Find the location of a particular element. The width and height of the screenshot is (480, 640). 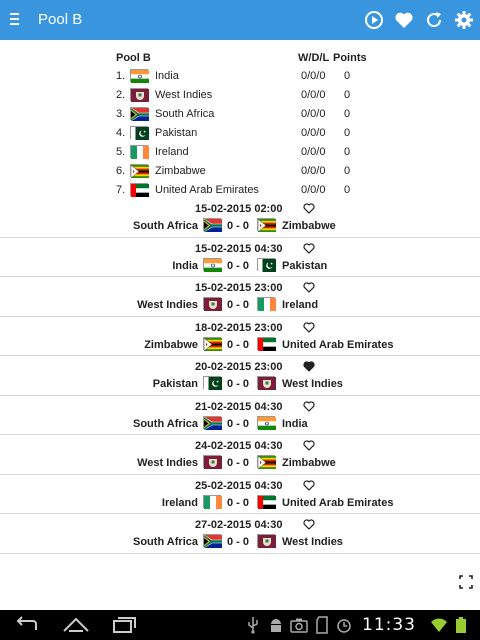

match-datetime: 21-02-2015 04:30 is located at coordinates (239, 406).